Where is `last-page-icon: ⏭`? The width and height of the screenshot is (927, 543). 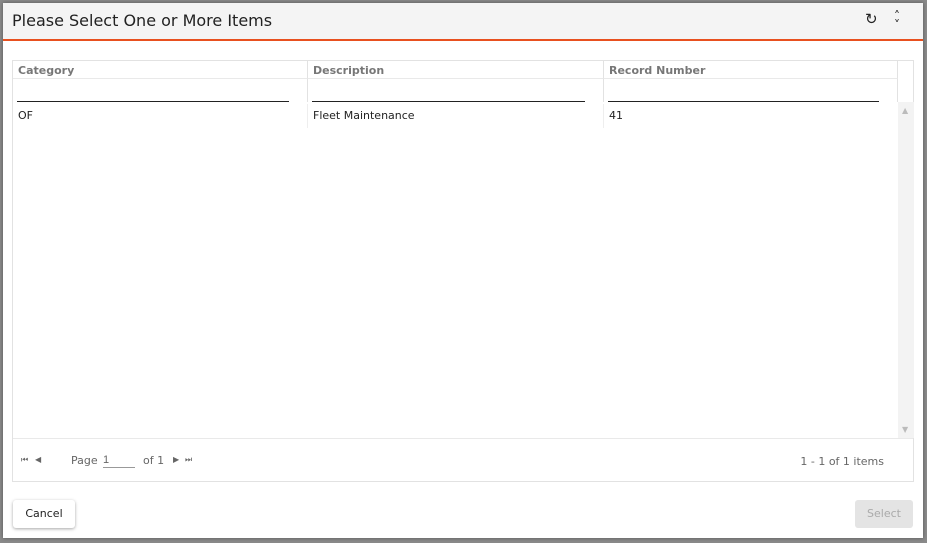
last-page-icon: ⏭ is located at coordinates (188, 460).